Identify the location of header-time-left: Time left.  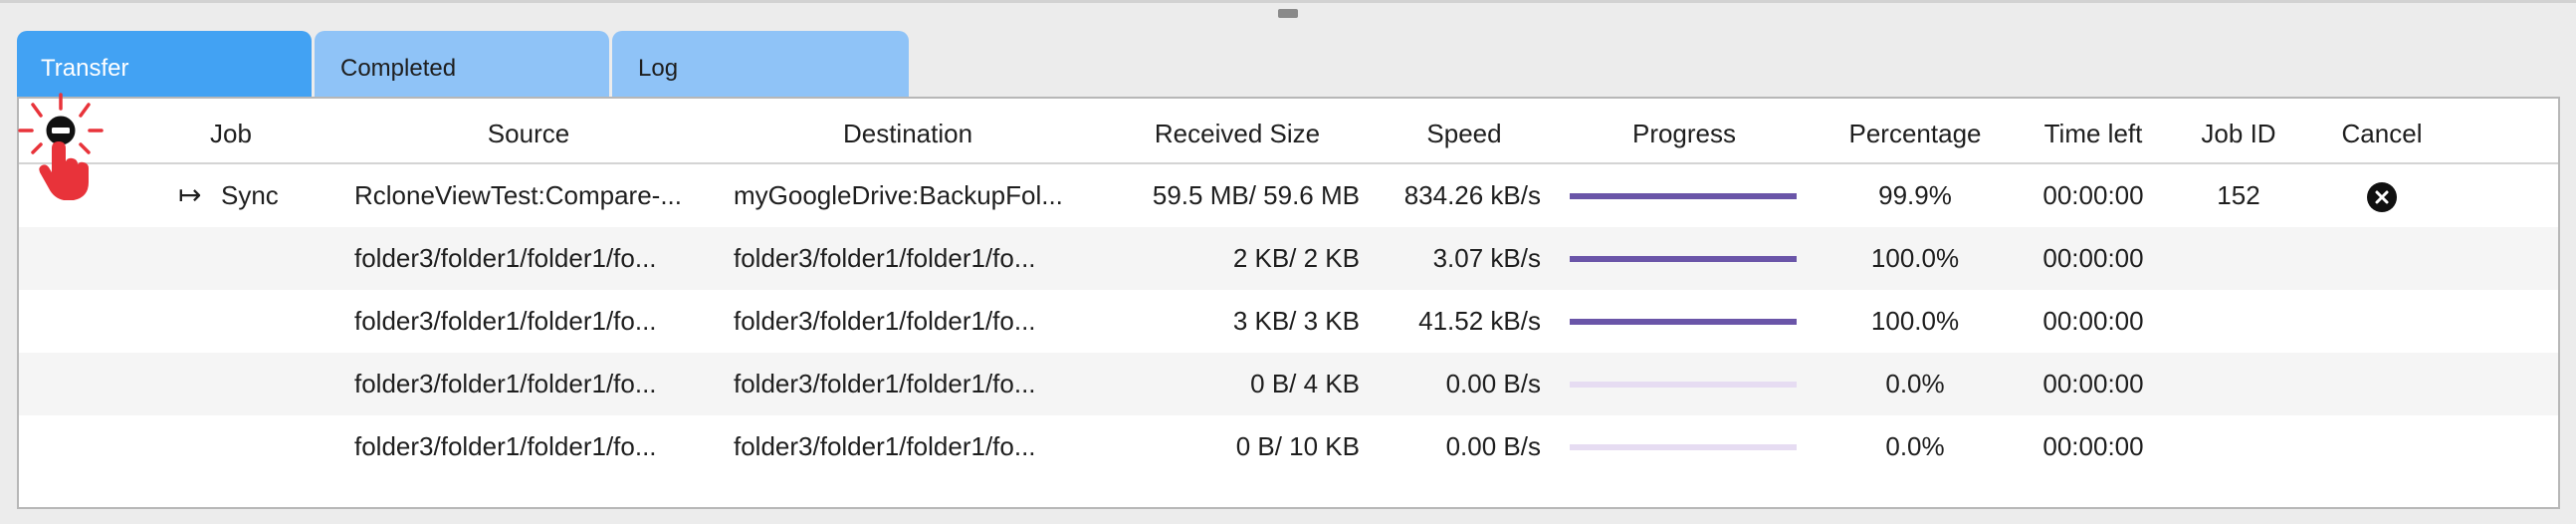
(2093, 134).